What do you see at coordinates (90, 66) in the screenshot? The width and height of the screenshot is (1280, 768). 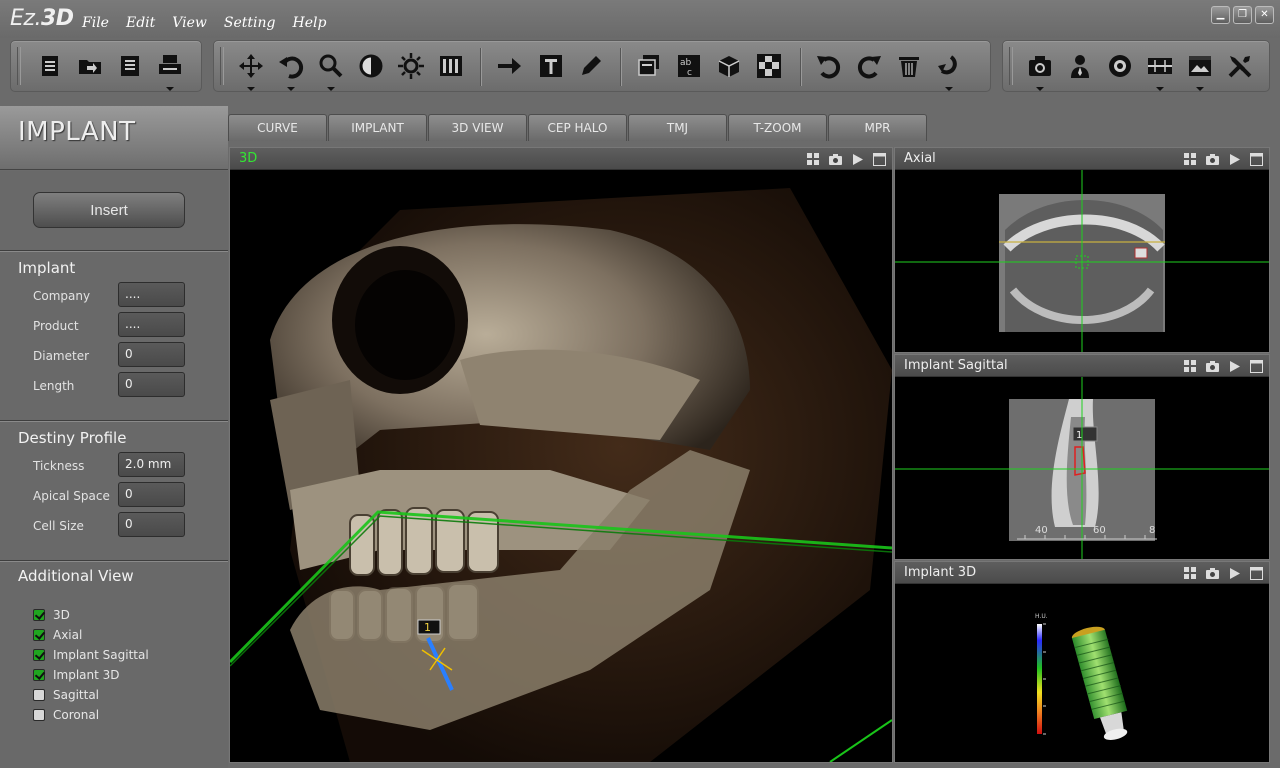 I see `open-folder-button` at bounding box center [90, 66].